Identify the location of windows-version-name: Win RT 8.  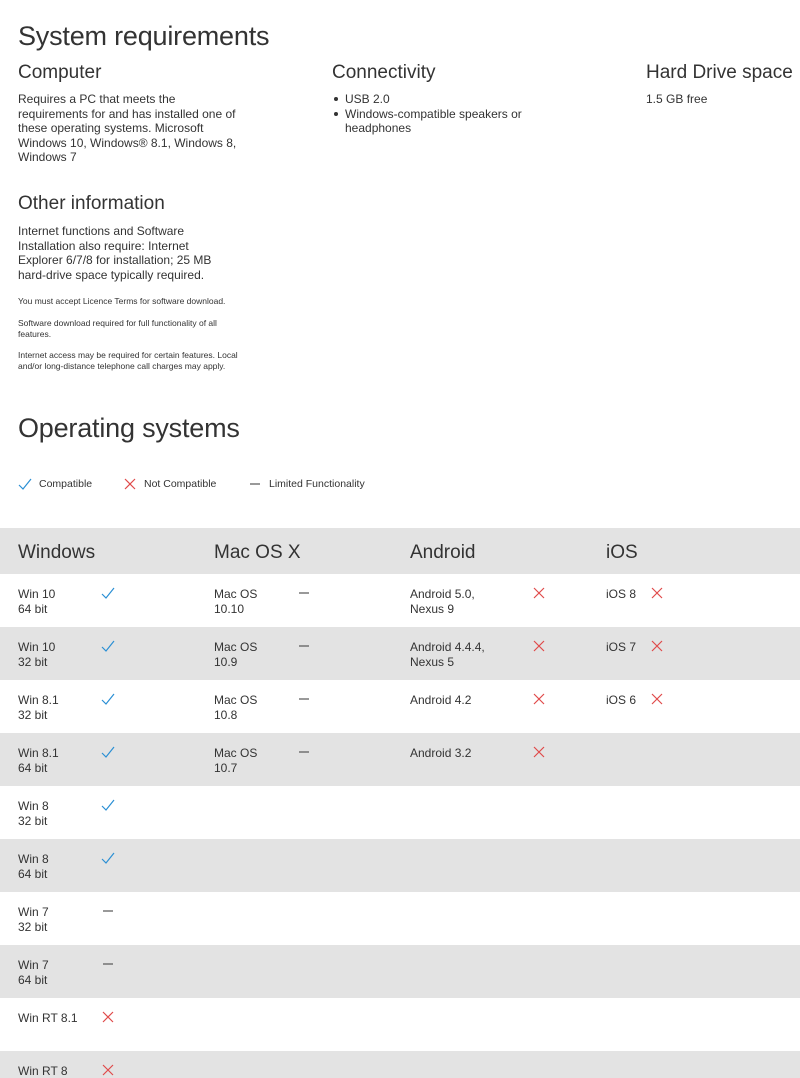
(43, 1071).